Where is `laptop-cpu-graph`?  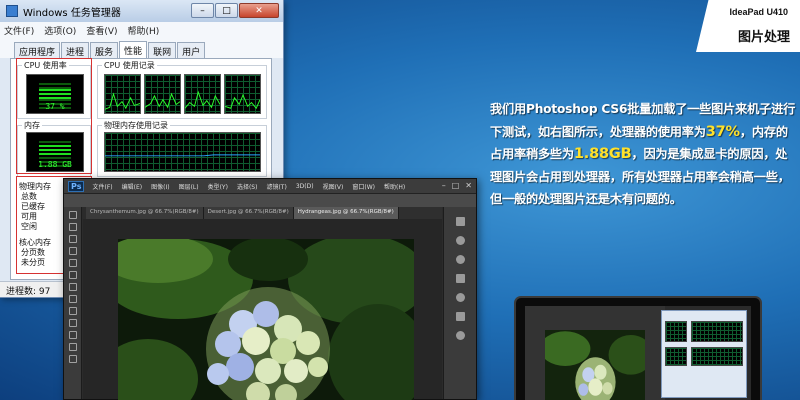 laptop-cpu-graph is located at coordinates (716, 331).